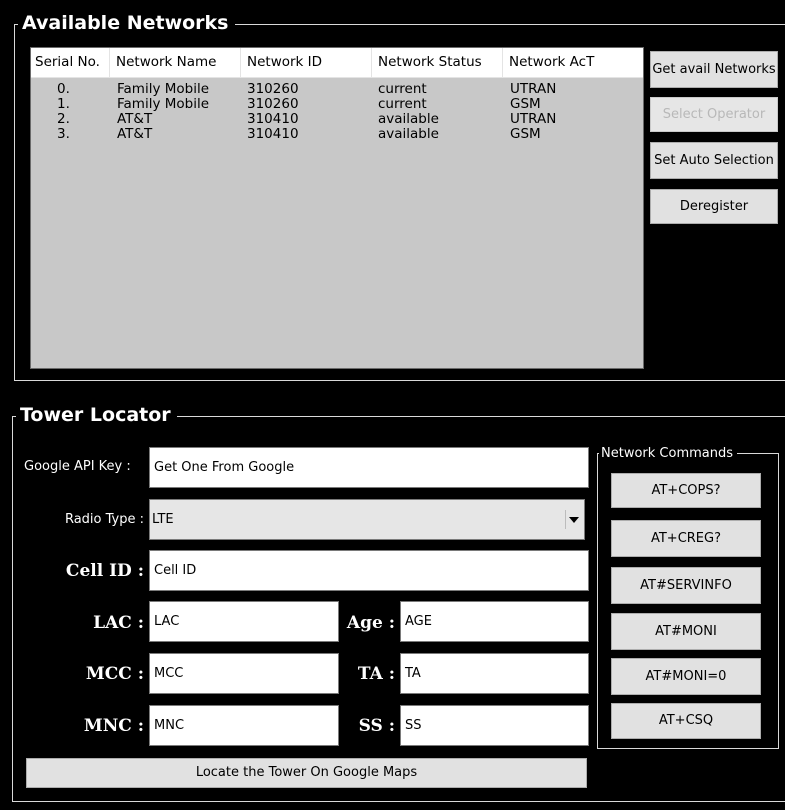  Describe the element at coordinates (63, 104) in the screenshot. I see `row-serial: 1.` at that location.